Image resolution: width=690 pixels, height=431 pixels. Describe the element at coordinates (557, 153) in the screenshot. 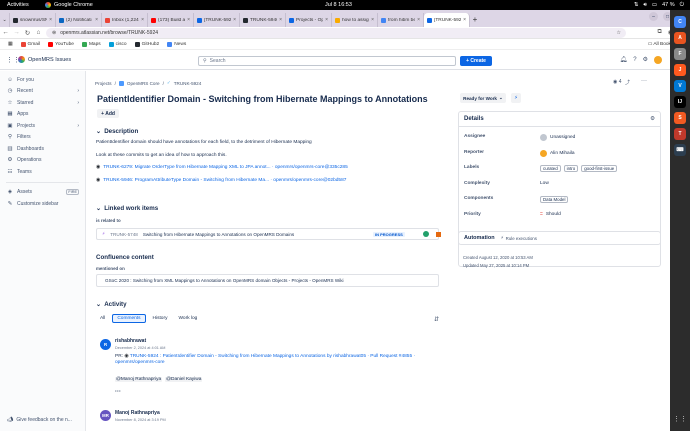

I see `field-value: Alin Mihaila` at that location.